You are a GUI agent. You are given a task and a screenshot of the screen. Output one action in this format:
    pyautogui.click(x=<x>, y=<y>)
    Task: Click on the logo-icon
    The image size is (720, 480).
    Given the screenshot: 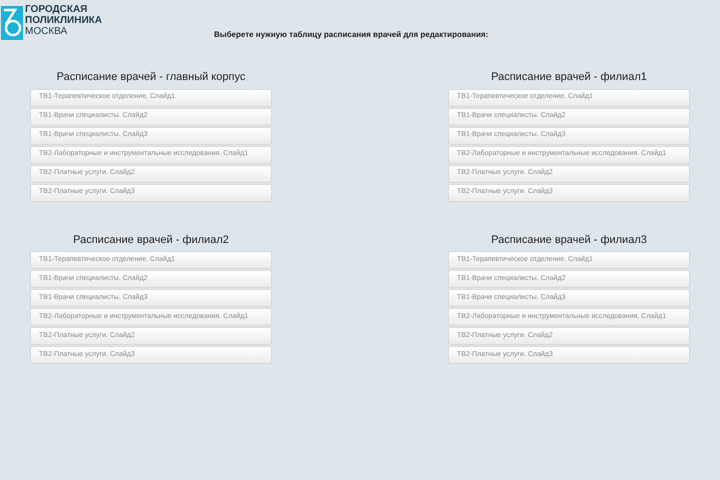 What is the action you would take?
    pyautogui.click(x=12, y=23)
    